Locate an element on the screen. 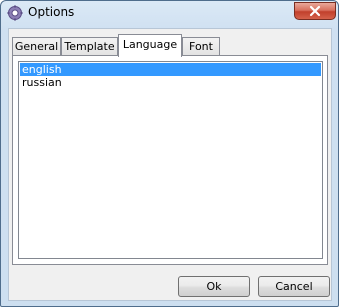 The width and height of the screenshot is (339, 307). list-item-english: english is located at coordinates (170, 69).